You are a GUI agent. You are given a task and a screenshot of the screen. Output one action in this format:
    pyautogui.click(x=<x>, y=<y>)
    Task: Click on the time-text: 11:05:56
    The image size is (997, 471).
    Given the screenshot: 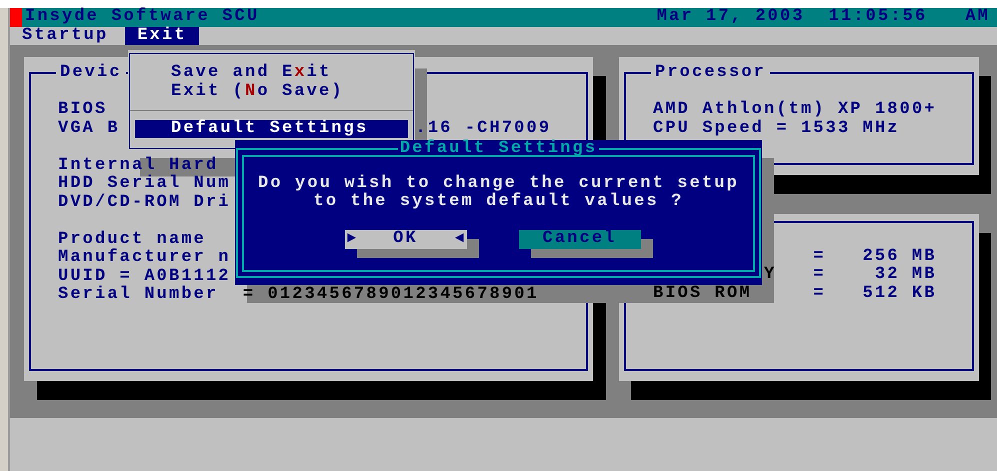 What is the action you would take?
    pyautogui.click(x=878, y=17)
    